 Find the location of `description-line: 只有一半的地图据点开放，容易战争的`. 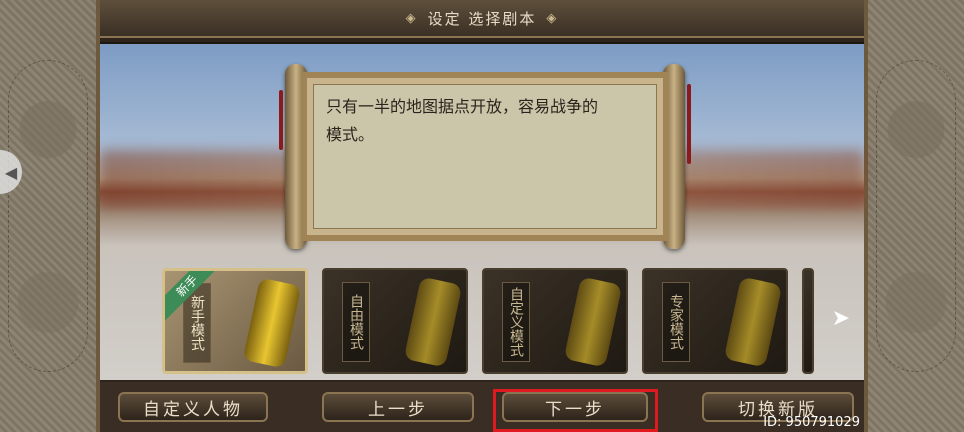

description-line: 只有一半的地图据点开放，容易战争的 is located at coordinates (462, 106).